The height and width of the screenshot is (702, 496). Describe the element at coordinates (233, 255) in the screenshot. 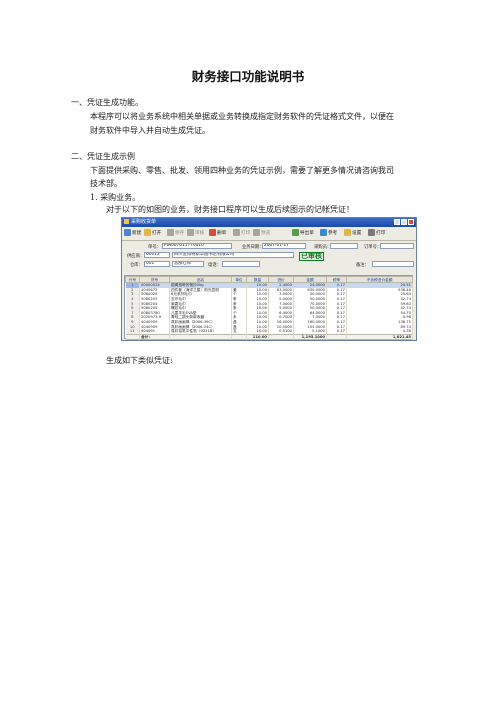

I see `supplier-name-field: 四川金博特新华图书店有限公司` at that location.